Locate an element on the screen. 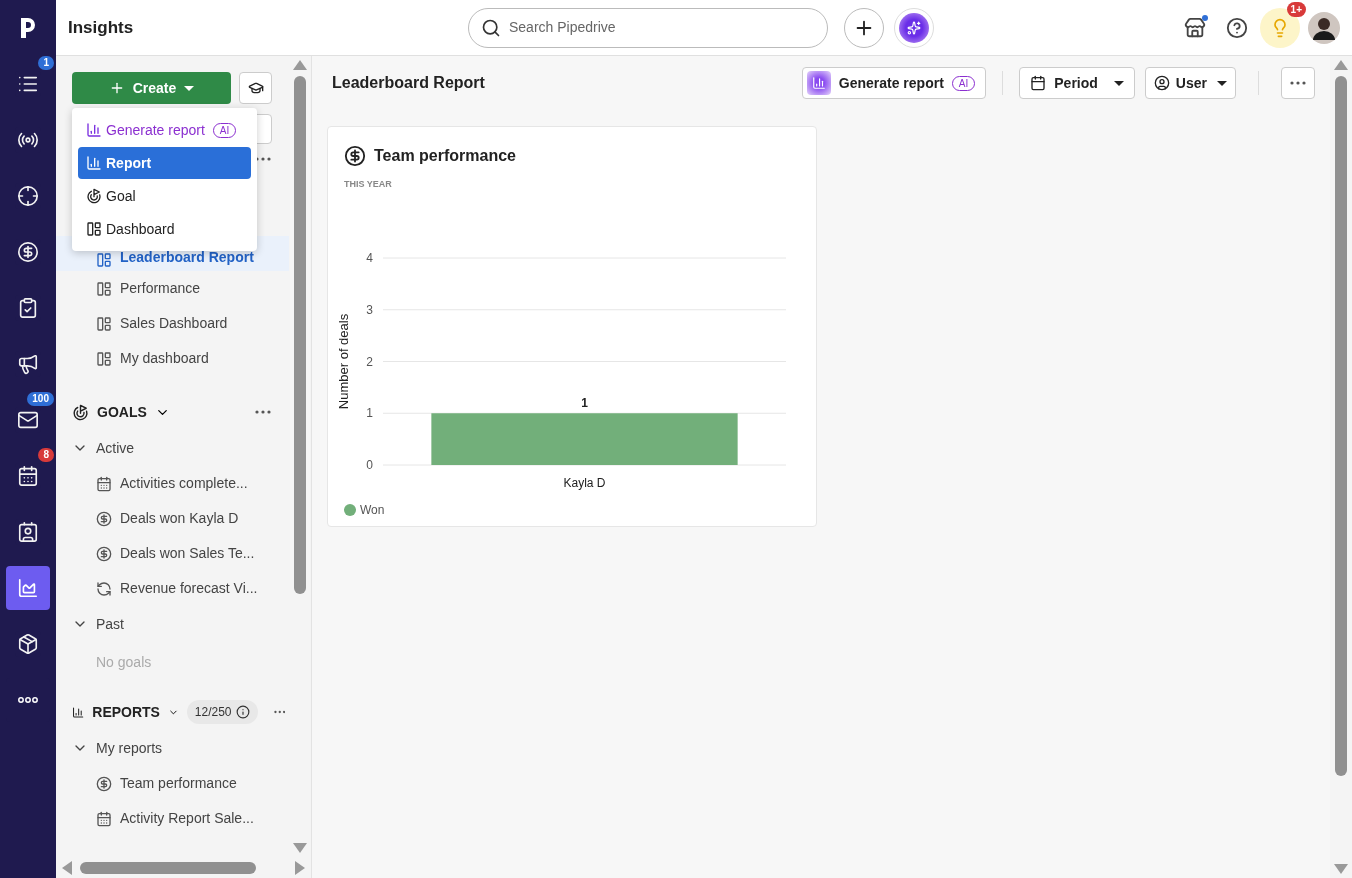 The height and width of the screenshot is (878, 1352). contact-card-icon is located at coordinates (28, 532).